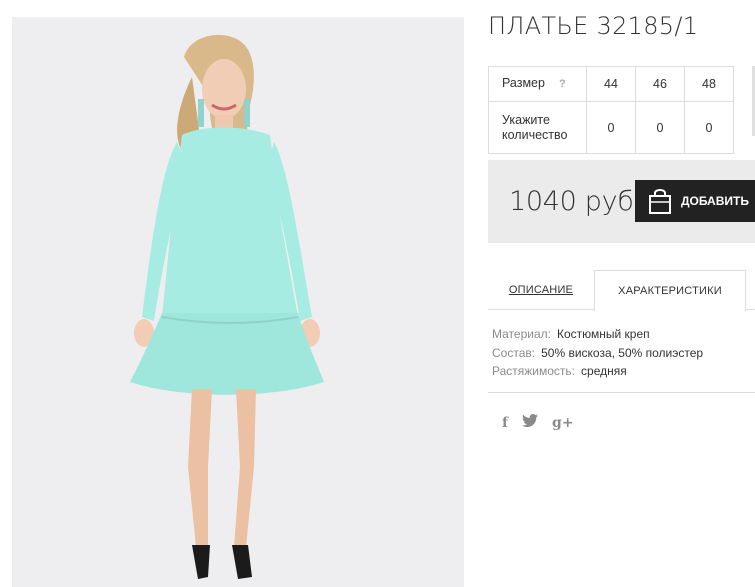 This screenshot has width=755, height=587. What do you see at coordinates (622, 352) in the screenshot?
I see `property-value: 50% вискоза, 50% полиэстер` at bounding box center [622, 352].